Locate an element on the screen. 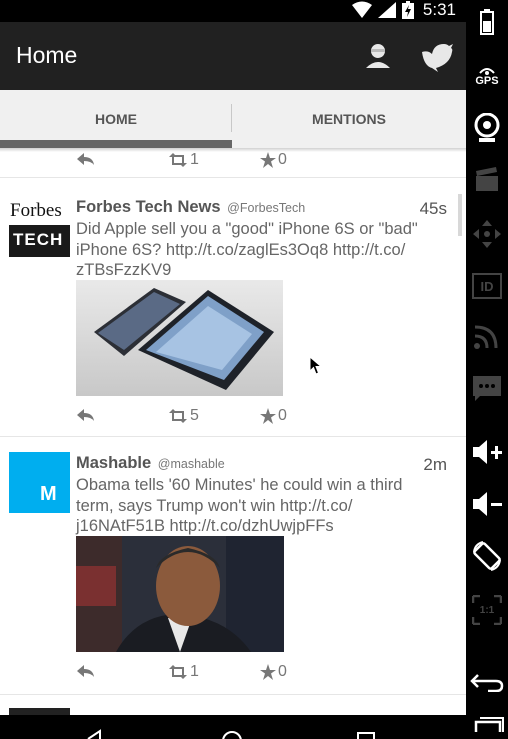 The width and height of the screenshot is (508, 739). avatar is located at coordinates (39, 711).